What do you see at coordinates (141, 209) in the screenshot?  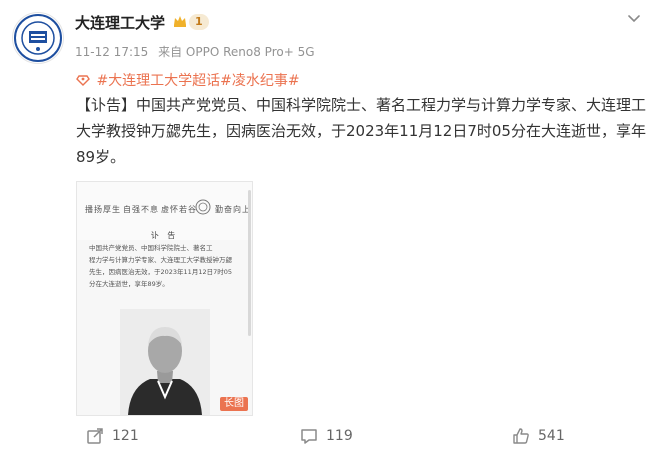 I see `calligraphy-2: 自强不息` at bounding box center [141, 209].